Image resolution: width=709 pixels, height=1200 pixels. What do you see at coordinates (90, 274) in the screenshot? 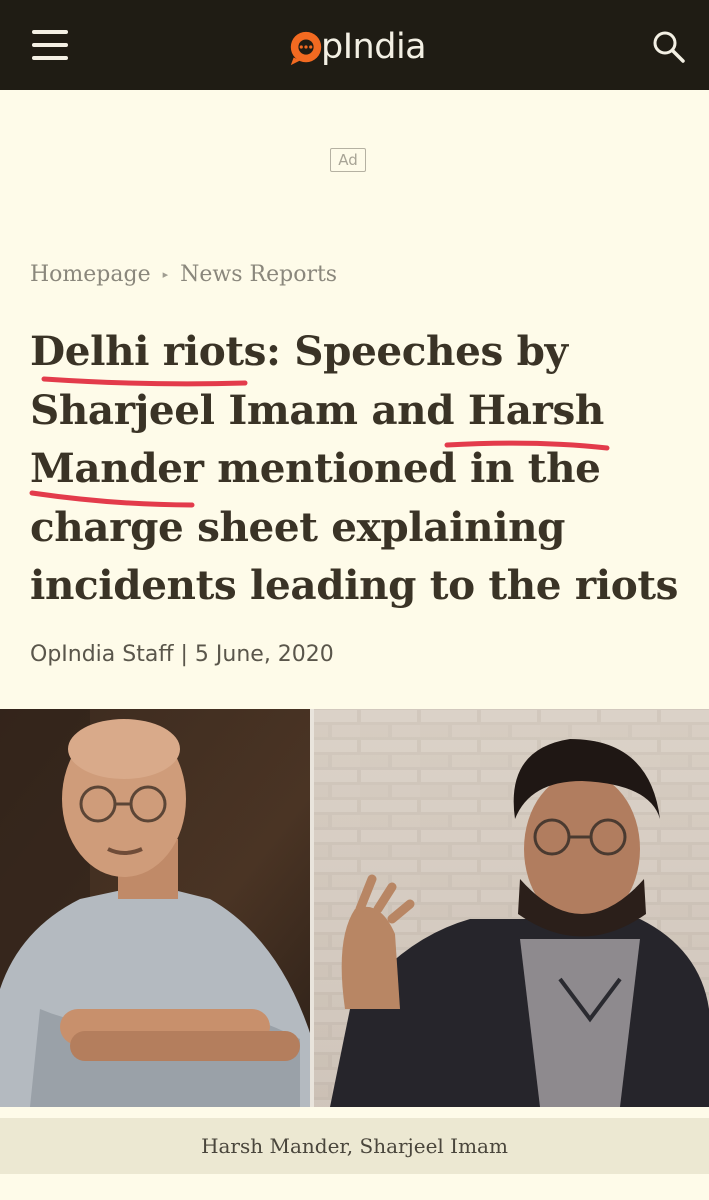
I see `breadcrumb-home-link: Homepage` at bounding box center [90, 274].